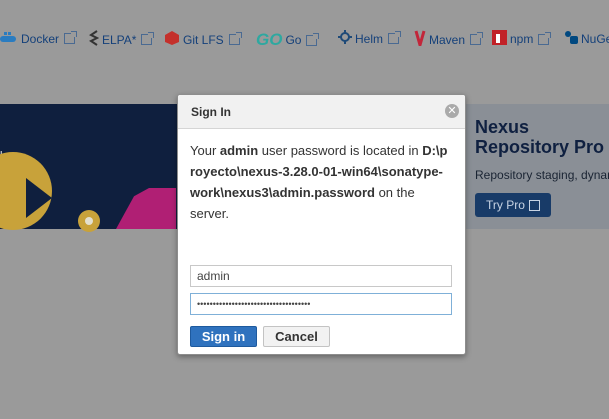 This screenshot has height=419, width=609. I want to click on format-label: NuGe, so click(595, 38).